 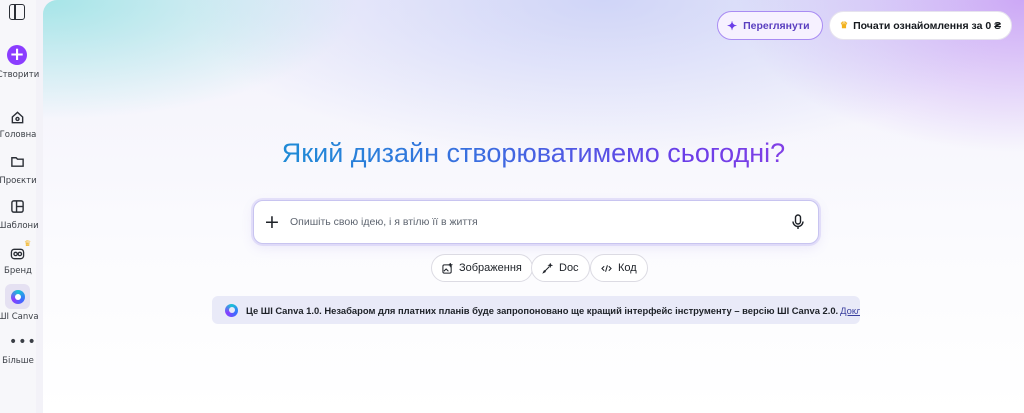 What do you see at coordinates (17, 161) in the screenshot?
I see `folder-icon` at bounding box center [17, 161].